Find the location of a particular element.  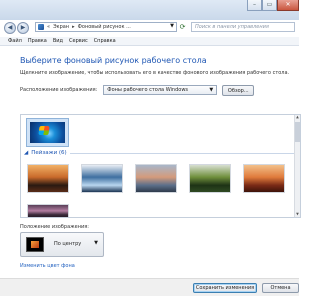

address-bar: « Экран ▸ Фоновый рисунок ... ▼ is located at coordinates (106, 27).